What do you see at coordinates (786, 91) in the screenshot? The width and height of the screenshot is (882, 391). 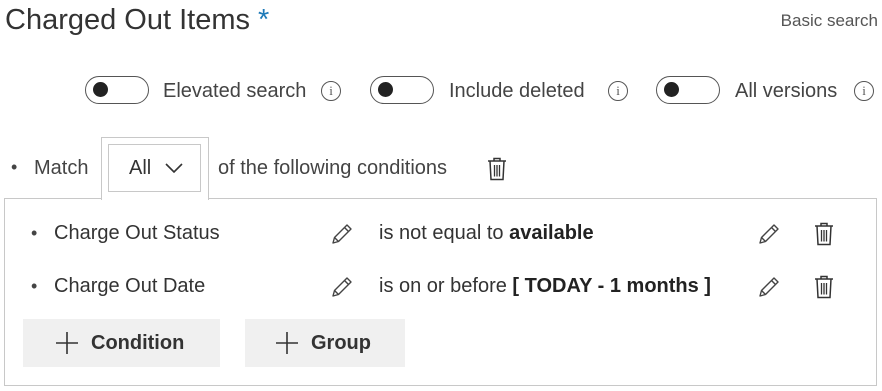 I see `all-versions-label: All versions` at bounding box center [786, 91].